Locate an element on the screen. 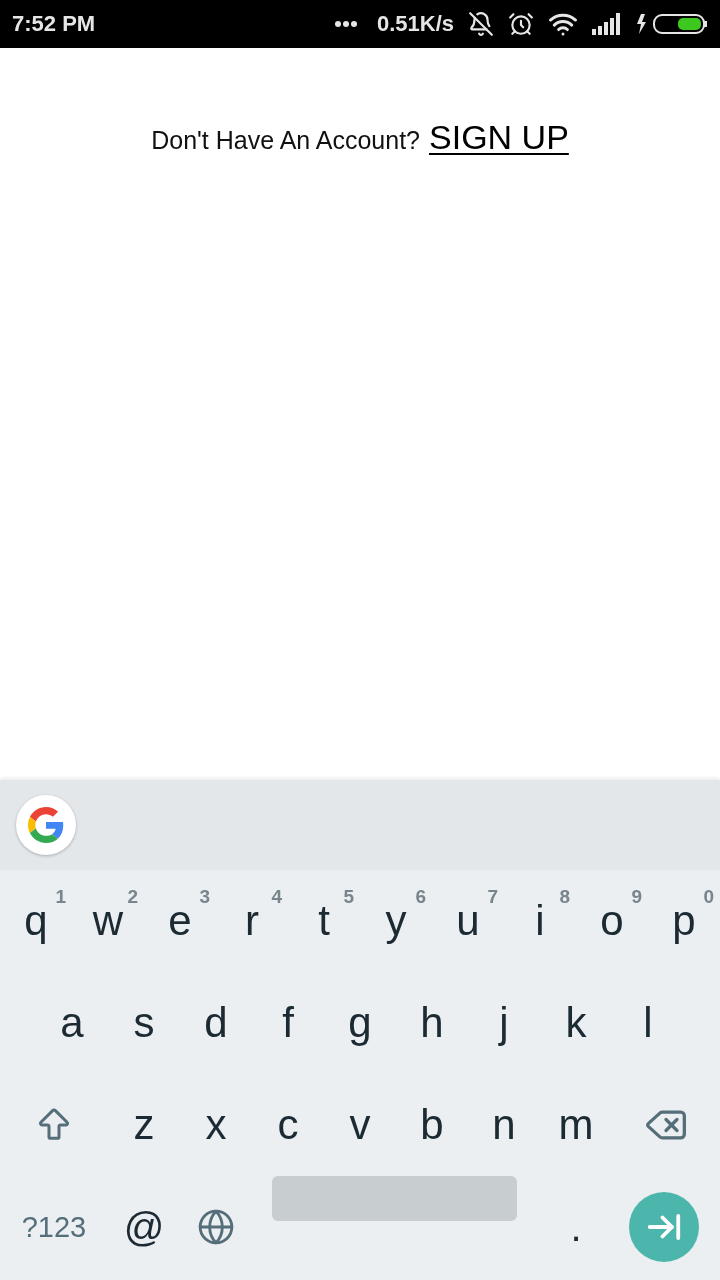  letter-key: d is located at coordinates (216, 1023).